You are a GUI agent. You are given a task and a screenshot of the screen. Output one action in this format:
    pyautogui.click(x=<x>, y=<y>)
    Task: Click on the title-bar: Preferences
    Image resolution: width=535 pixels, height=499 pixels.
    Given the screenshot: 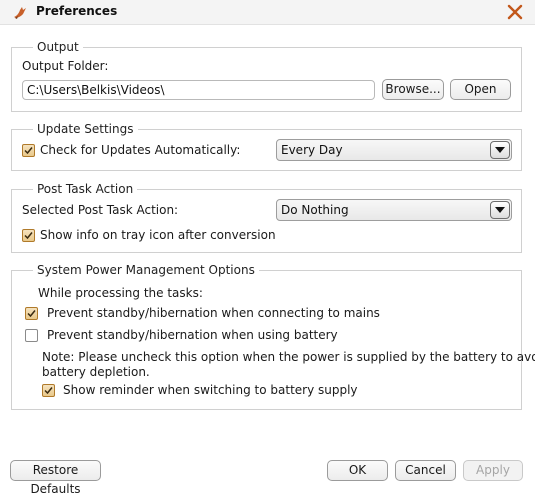 What is the action you would take?
    pyautogui.click(x=267, y=12)
    